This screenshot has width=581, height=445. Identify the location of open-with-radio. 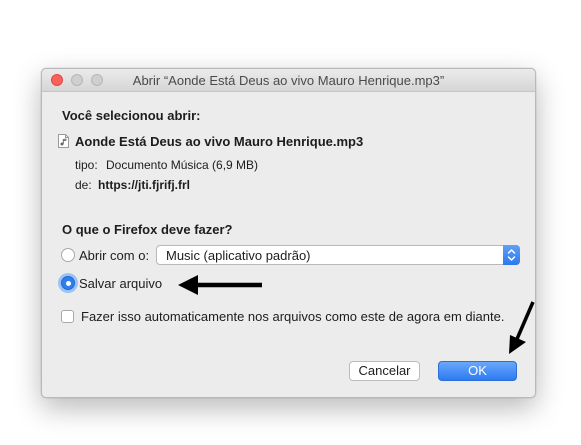
(68, 255).